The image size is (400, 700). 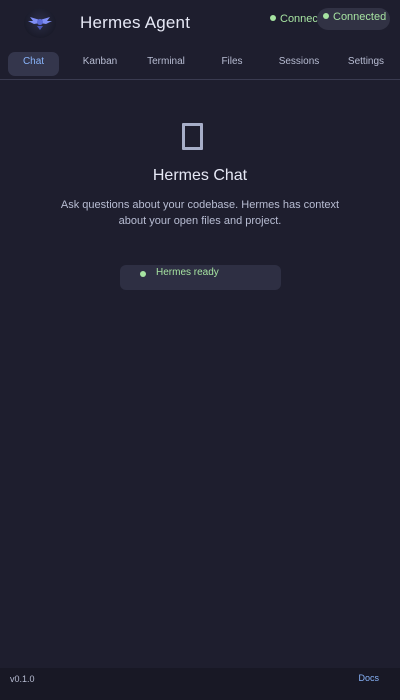 I want to click on app-header: Hermes Agent Connect Connected, so click(x=200, y=23).